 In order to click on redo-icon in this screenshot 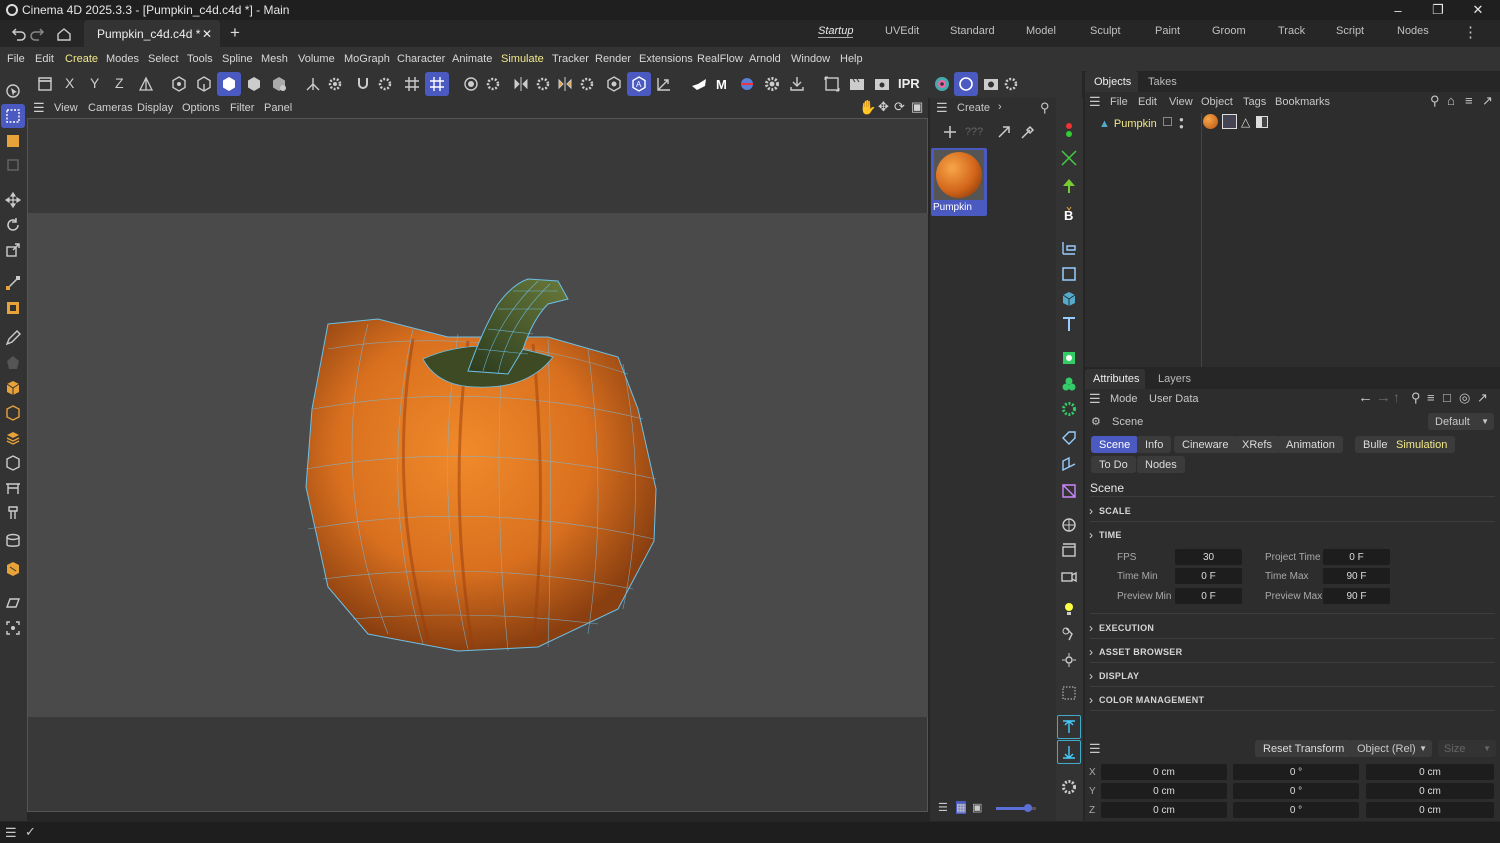, I will do `click(38, 34)`.